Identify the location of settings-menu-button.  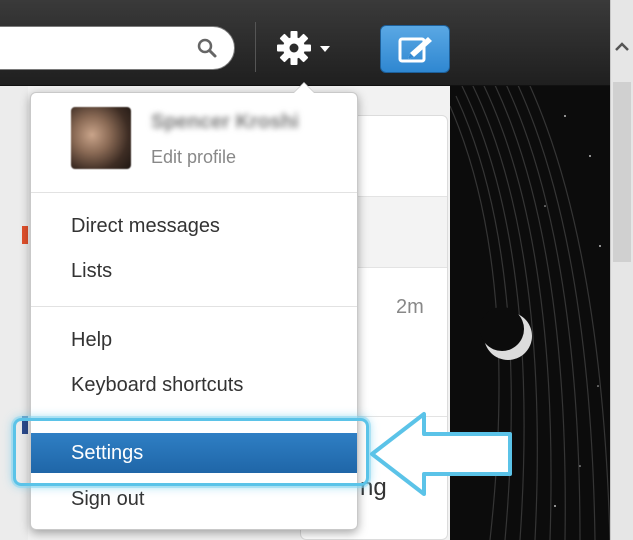
(309, 48).